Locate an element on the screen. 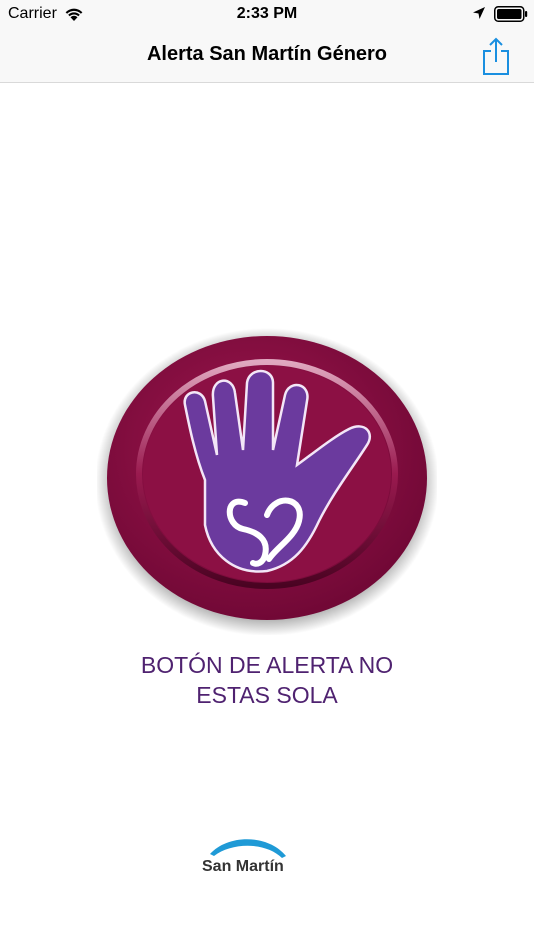 This screenshot has height=950, width=534. share-button is located at coordinates (496, 56).